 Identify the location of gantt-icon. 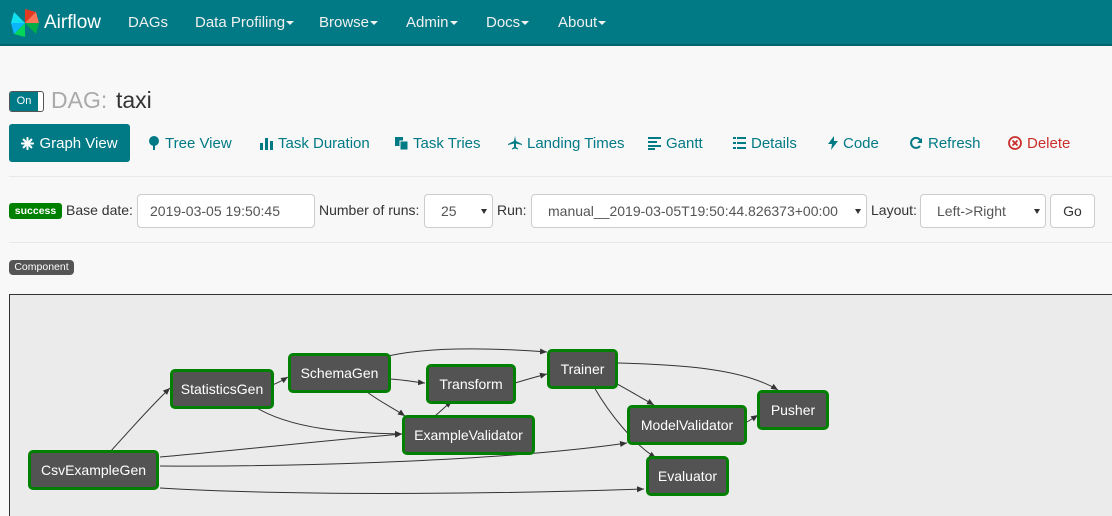
(654, 143).